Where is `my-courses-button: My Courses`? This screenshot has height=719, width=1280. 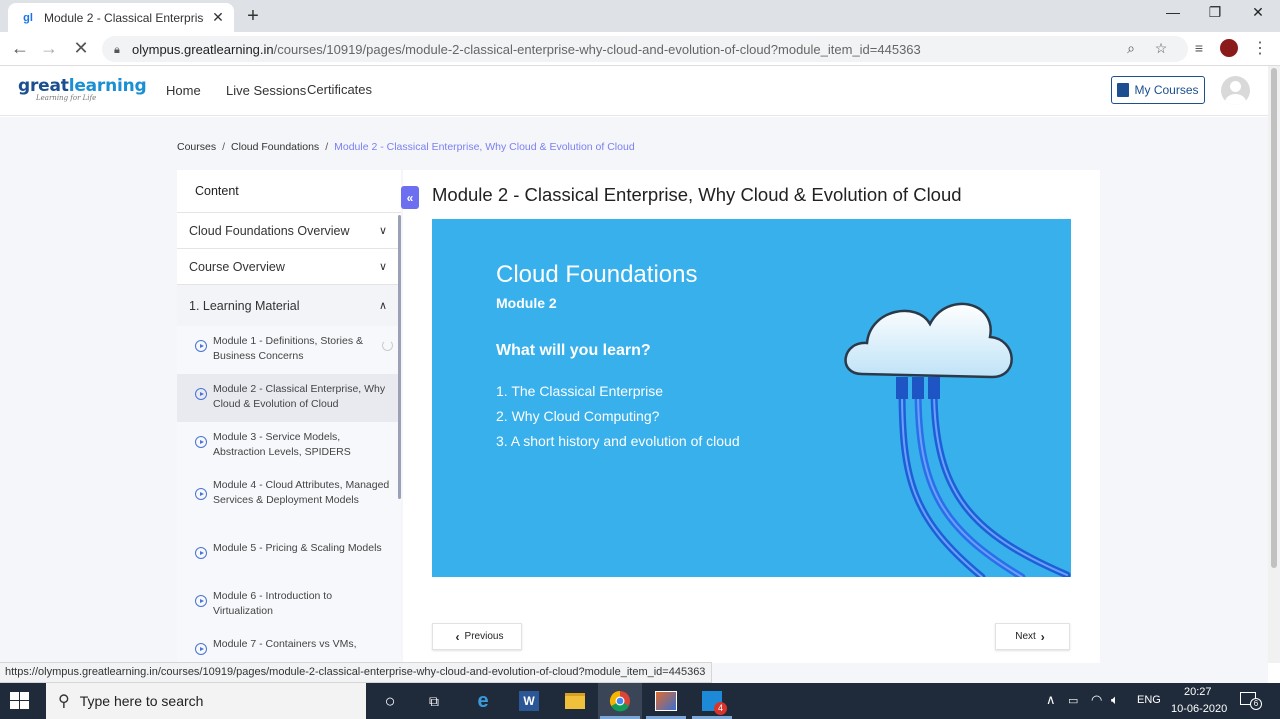
my-courses-button: My Courses is located at coordinates (1158, 90).